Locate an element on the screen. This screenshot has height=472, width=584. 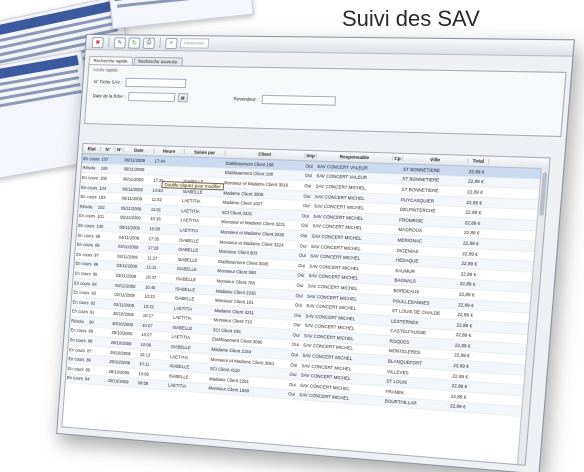
table-cell: POULLEBANNES is located at coordinates (424, 302).